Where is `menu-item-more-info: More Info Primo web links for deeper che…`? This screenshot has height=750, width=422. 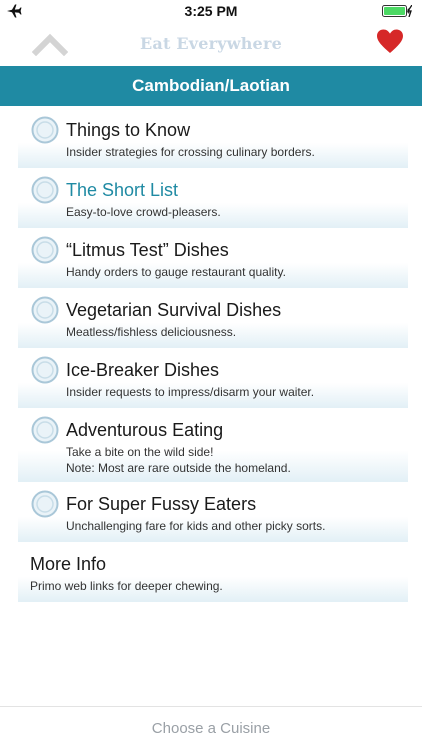 menu-item-more-info: More Info Primo web links for deeper che… is located at coordinates (213, 574).